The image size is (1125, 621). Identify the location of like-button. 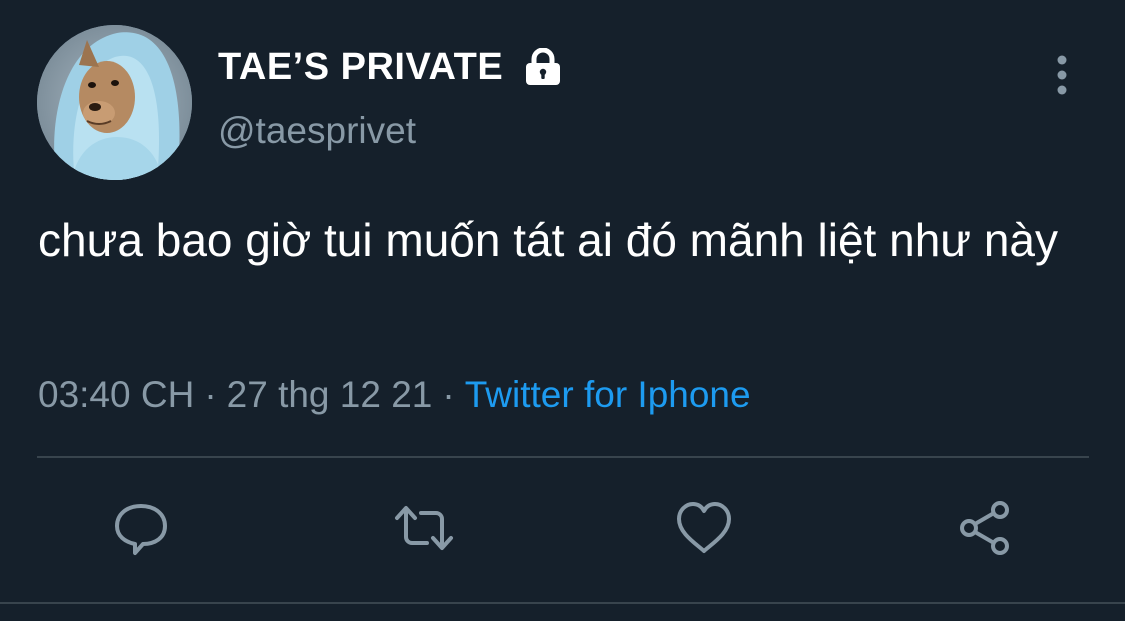
(704, 528).